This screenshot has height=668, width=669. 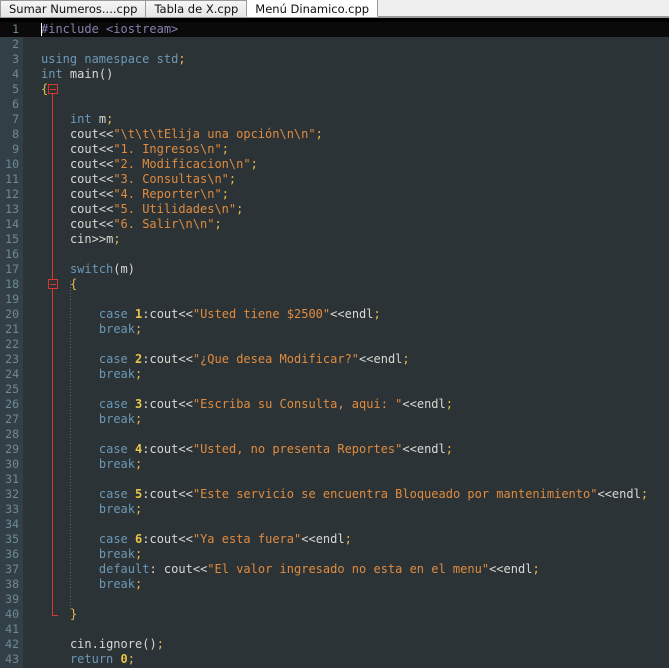 What do you see at coordinates (334, 89) in the screenshot?
I see `code-line: 5{` at bounding box center [334, 89].